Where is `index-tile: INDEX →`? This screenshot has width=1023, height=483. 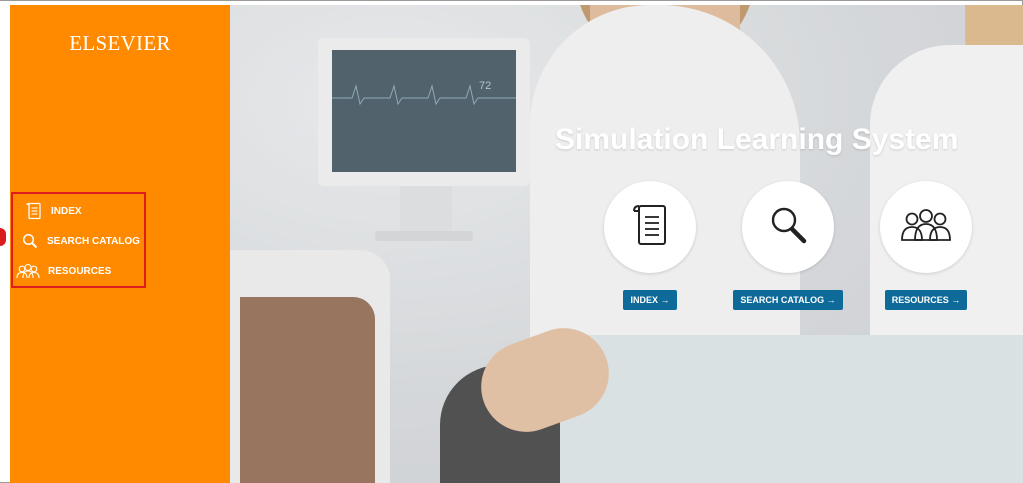
index-tile: INDEX → is located at coordinates (650, 245).